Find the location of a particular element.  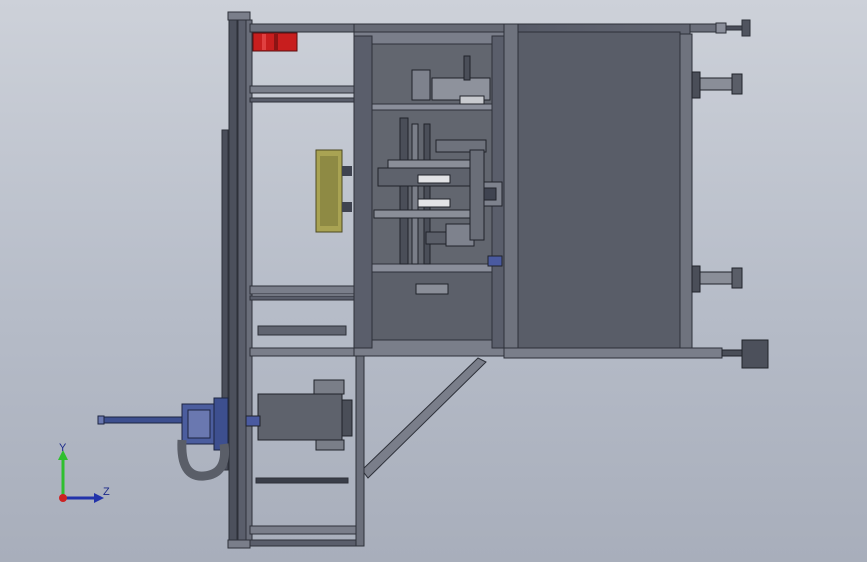

lower-motor-module is located at coordinates (299, 415).